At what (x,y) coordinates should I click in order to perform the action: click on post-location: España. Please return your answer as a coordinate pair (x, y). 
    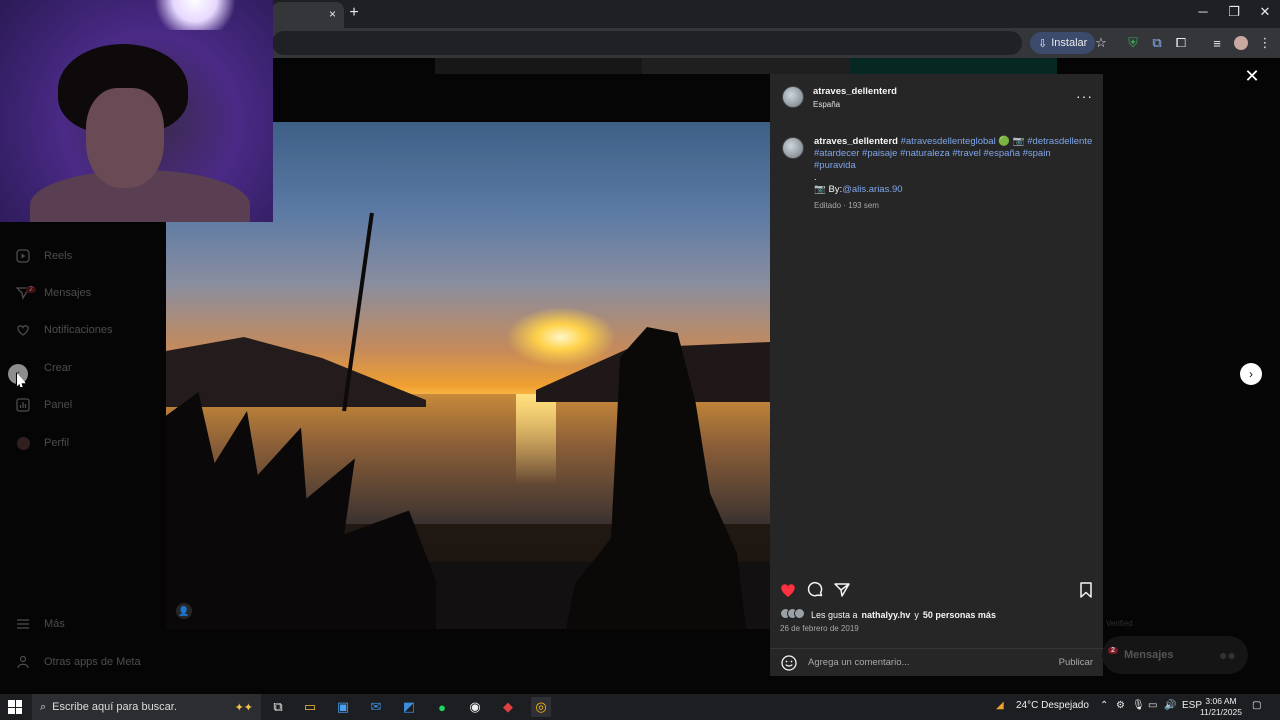
    Looking at the image, I should click on (826, 104).